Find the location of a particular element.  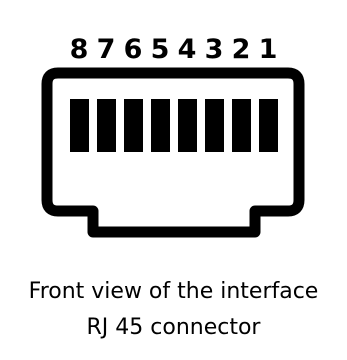

pin-number-5: 5 is located at coordinates (160, 49).